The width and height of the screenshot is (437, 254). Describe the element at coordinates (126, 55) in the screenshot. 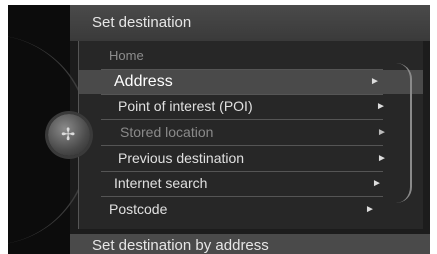

I see `menu-item-label: Home` at that location.